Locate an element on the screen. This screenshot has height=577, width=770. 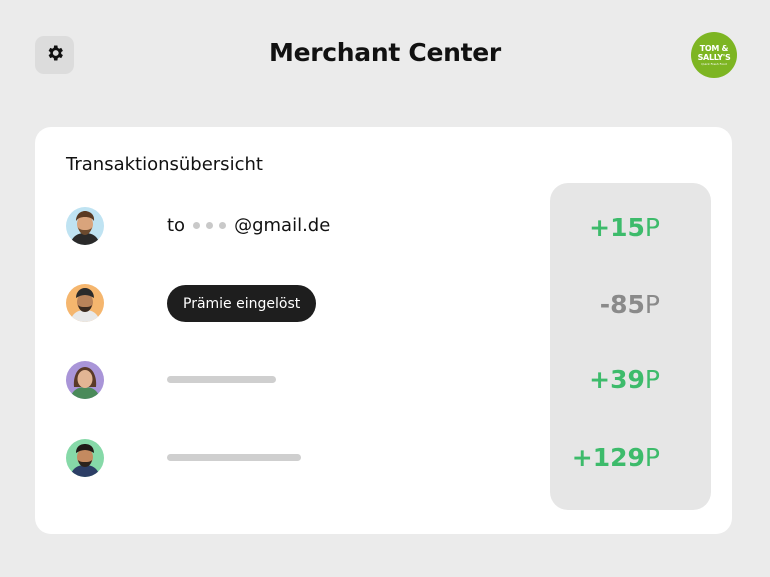
points-amount: +15 is located at coordinates (617, 227).